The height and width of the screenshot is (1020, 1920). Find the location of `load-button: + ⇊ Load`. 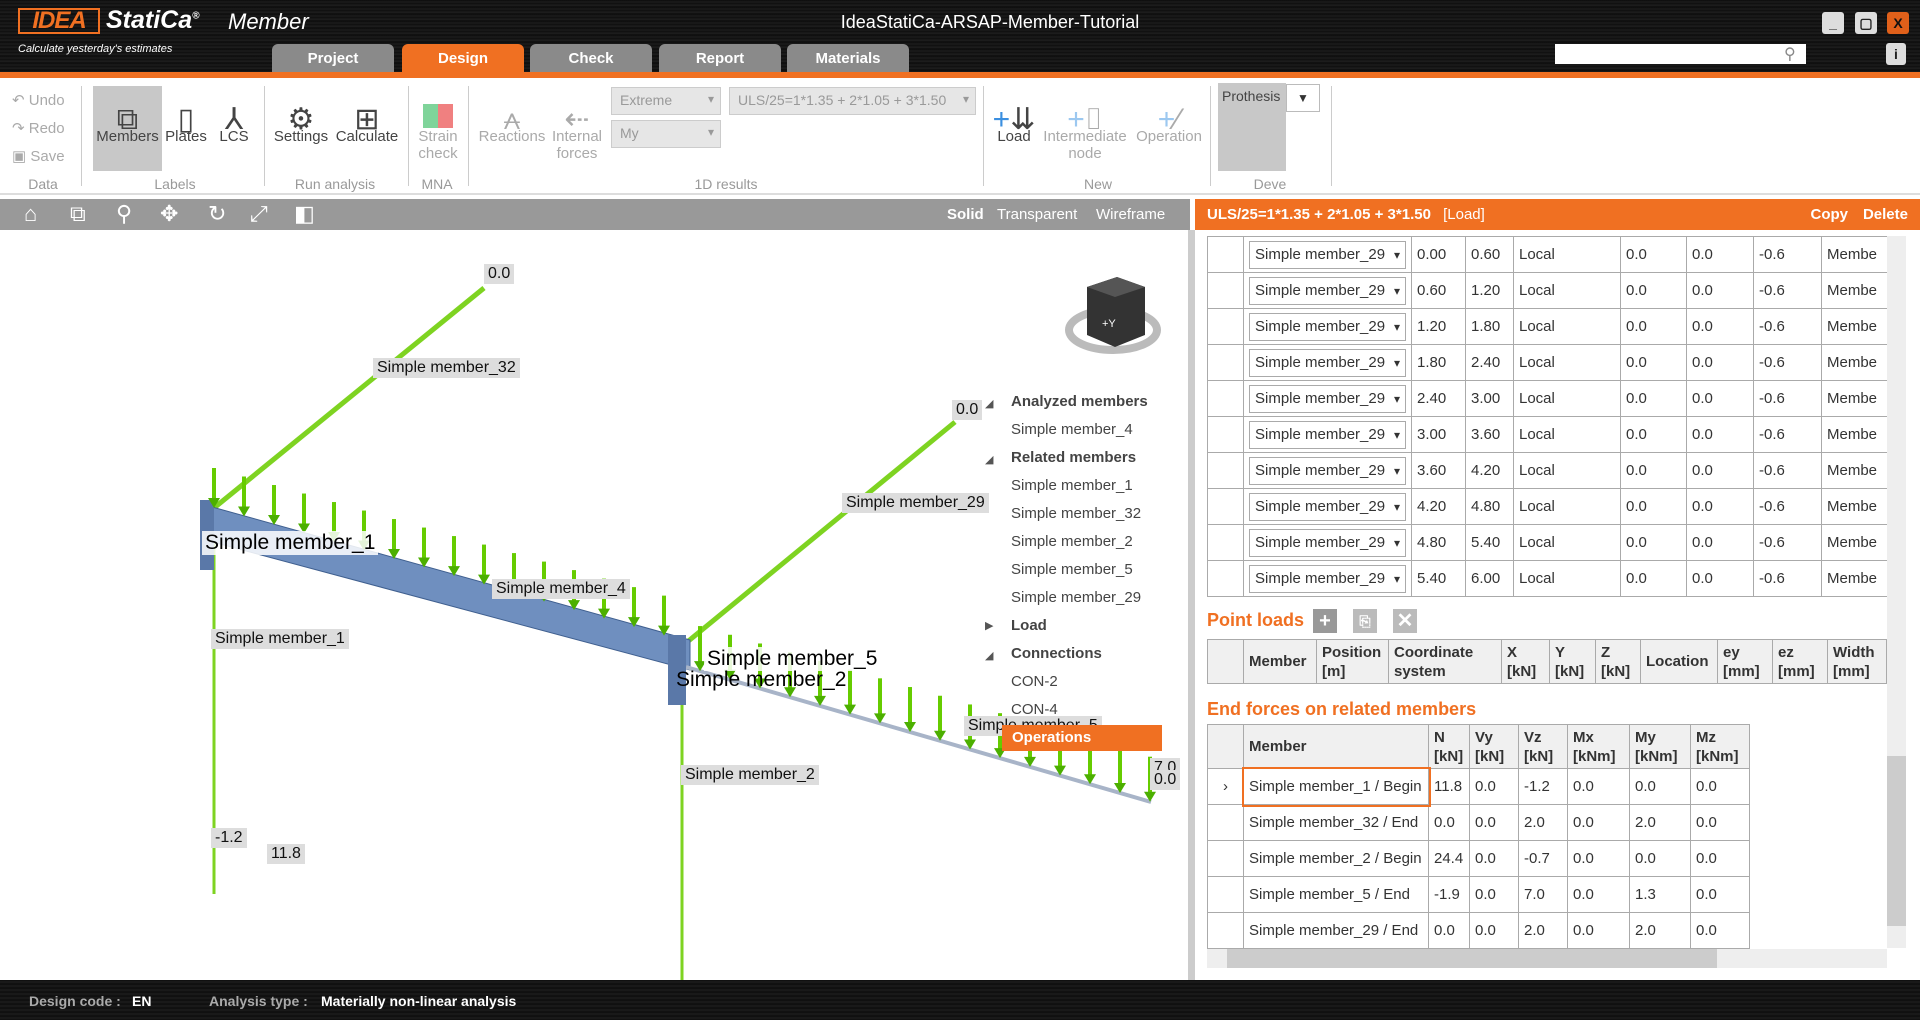

load-button: + ⇊ Load is located at coordinates (1014, 116).